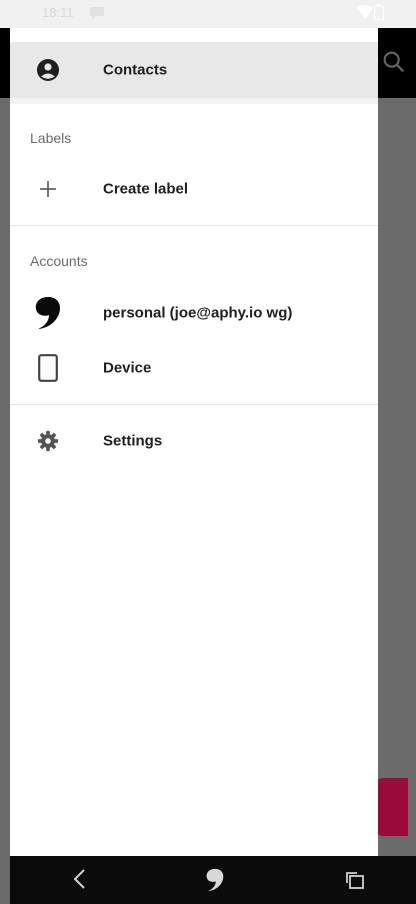 The image size is (416, 904). Describe the element at coordinates (59, 261) in the screenshot. I see `section-title-accounts: Accounts` at that location.